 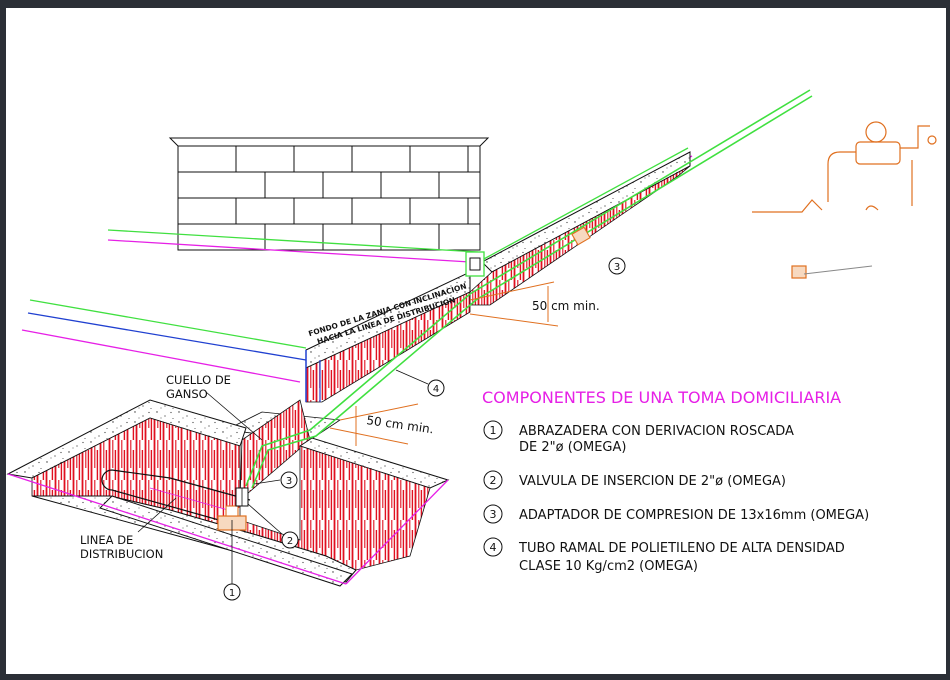 I want to click on water-meter-assembly, so click(x=844, y=200).